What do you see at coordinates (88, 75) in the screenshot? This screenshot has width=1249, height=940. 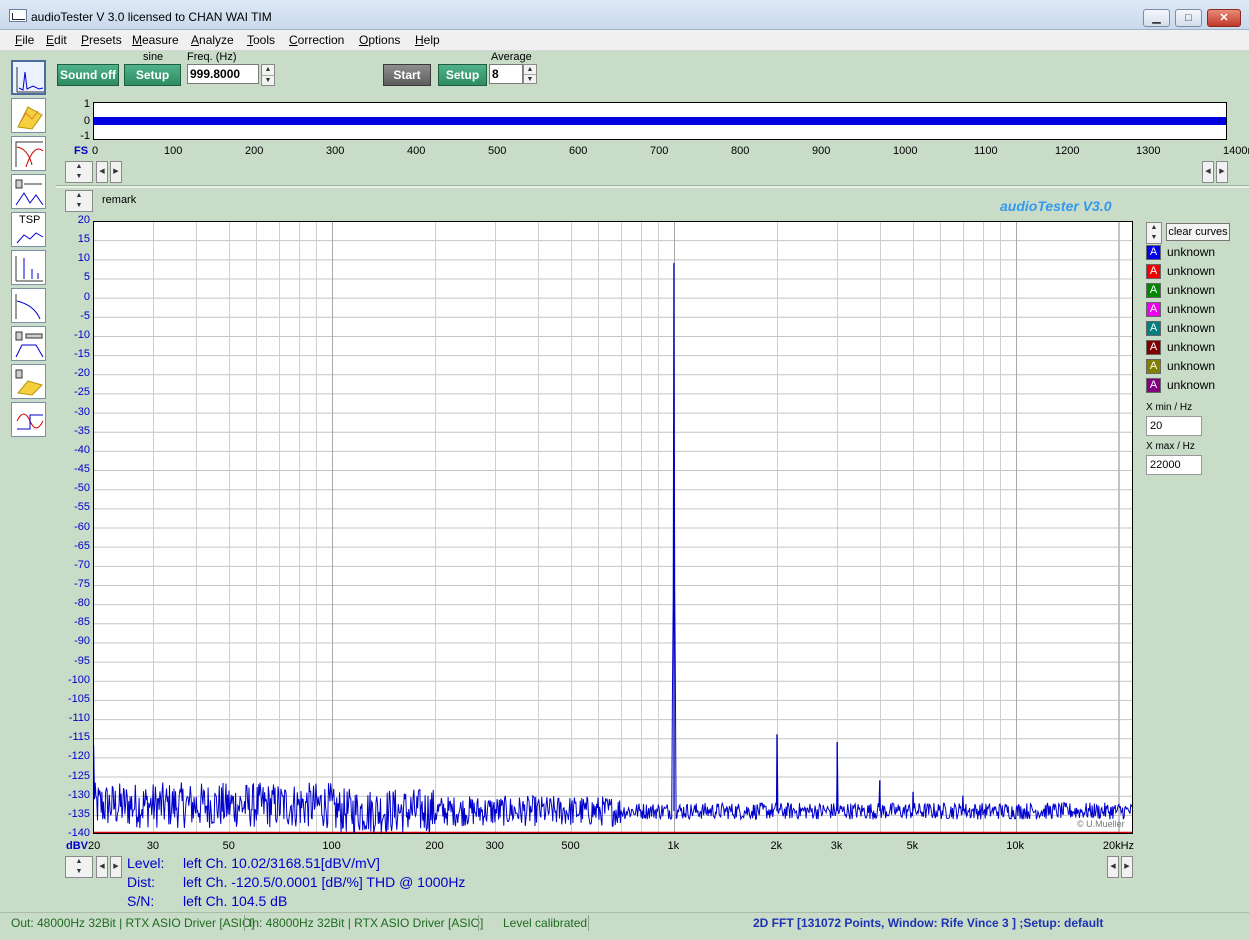 I see `sound-off-button: Sound off` at bounding box center [88, 75].